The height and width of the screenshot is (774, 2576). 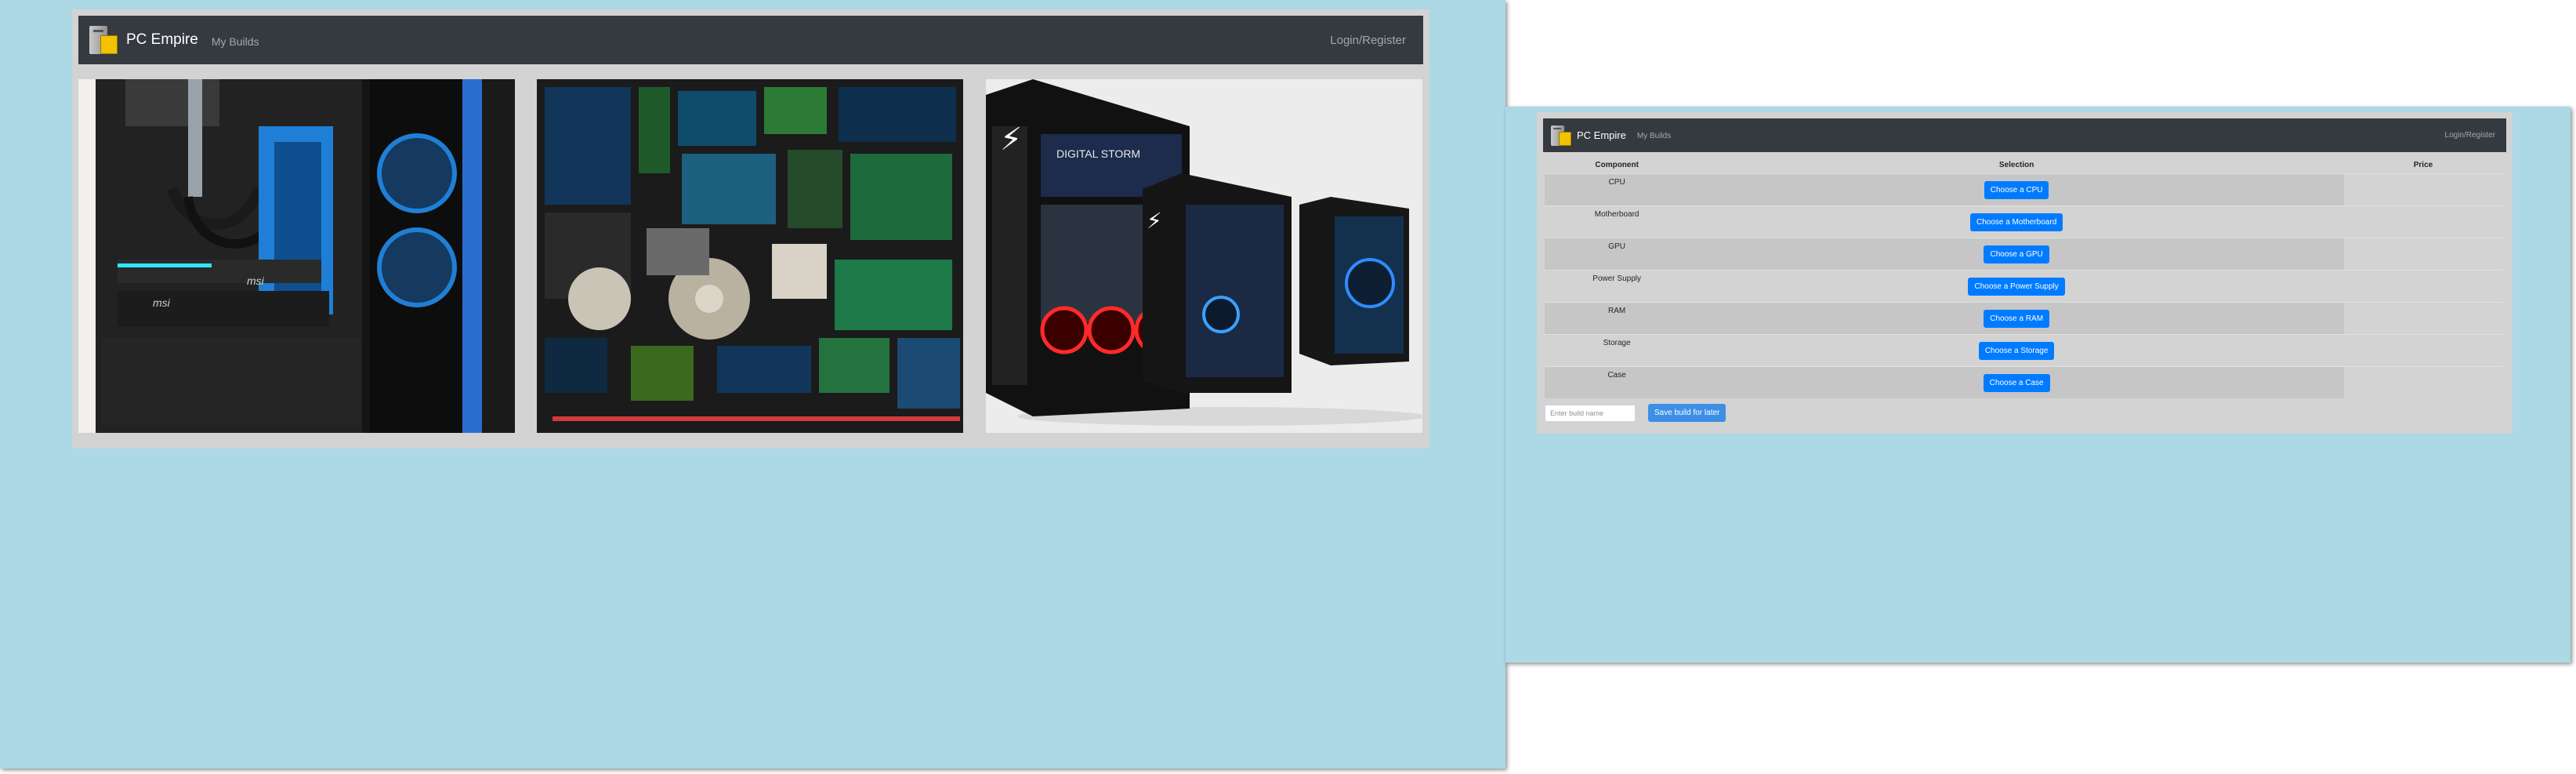 What do you see at coordinates (2016, 351) in the screenshot?
I see `choose-storage-button: Choose a Storage` at bounding box center [2016, 351].